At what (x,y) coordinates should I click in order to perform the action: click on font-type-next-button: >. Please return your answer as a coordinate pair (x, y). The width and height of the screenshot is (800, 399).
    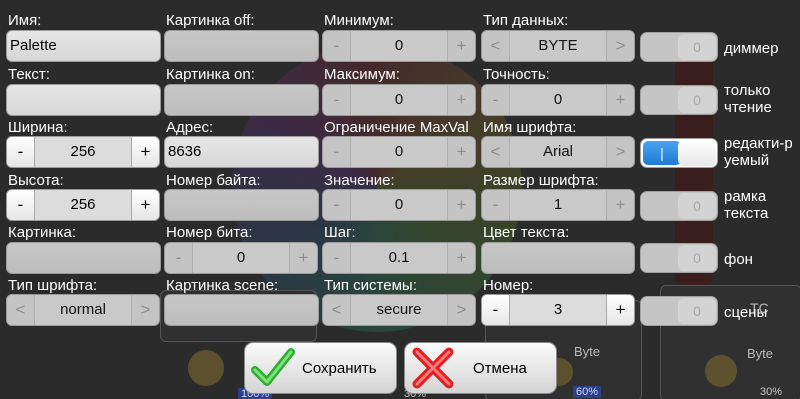
    Looking at the image, I should click on (145, 310).